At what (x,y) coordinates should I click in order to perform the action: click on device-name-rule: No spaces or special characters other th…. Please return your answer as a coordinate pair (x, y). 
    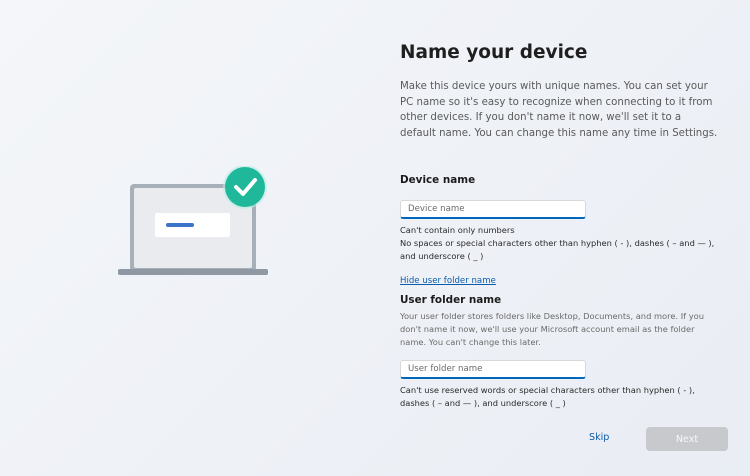
    Looking at the image, I should click on (557, 249).